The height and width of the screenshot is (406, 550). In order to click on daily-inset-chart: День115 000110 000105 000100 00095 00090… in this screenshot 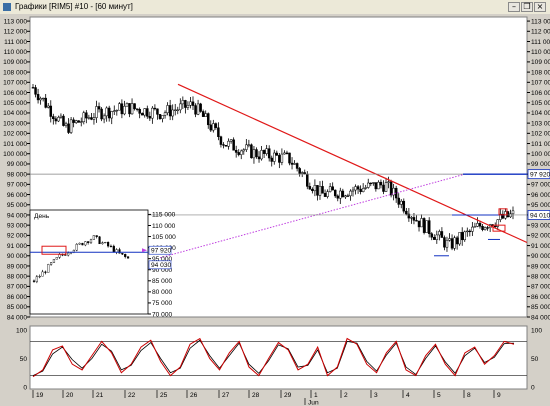, I will do `click(102, 263)`.